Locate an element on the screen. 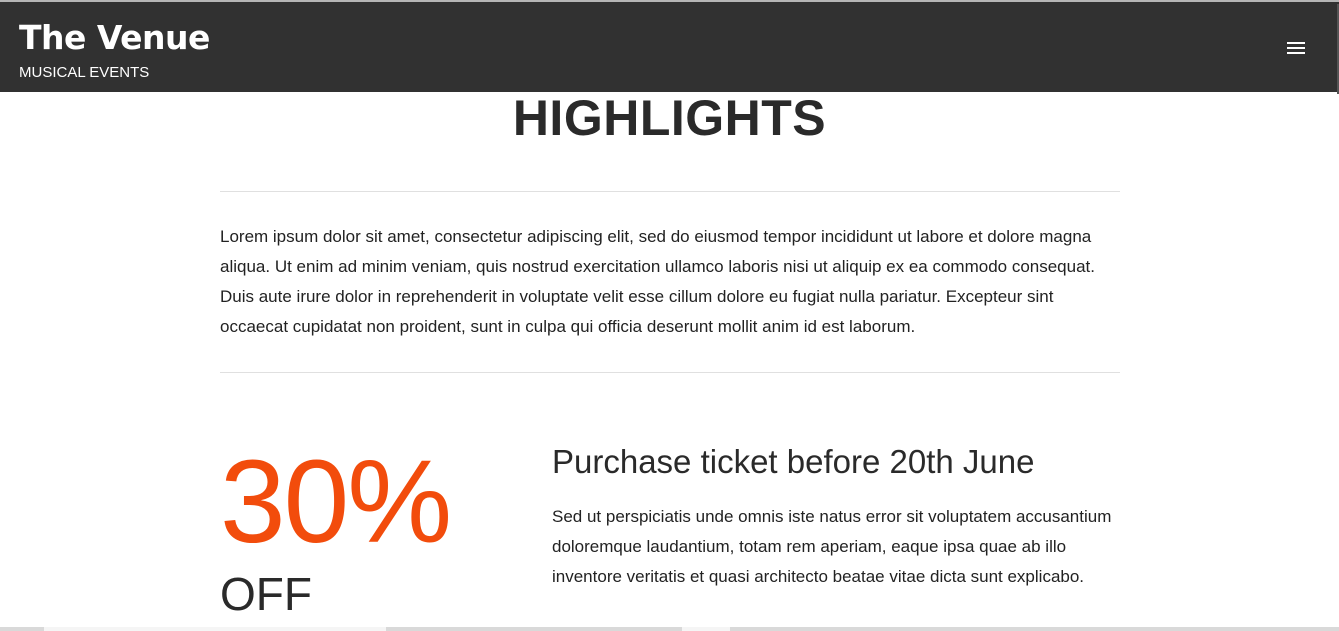  site-header: The Venue MUSICAL EVENTS is located at coordinates (669, 48).